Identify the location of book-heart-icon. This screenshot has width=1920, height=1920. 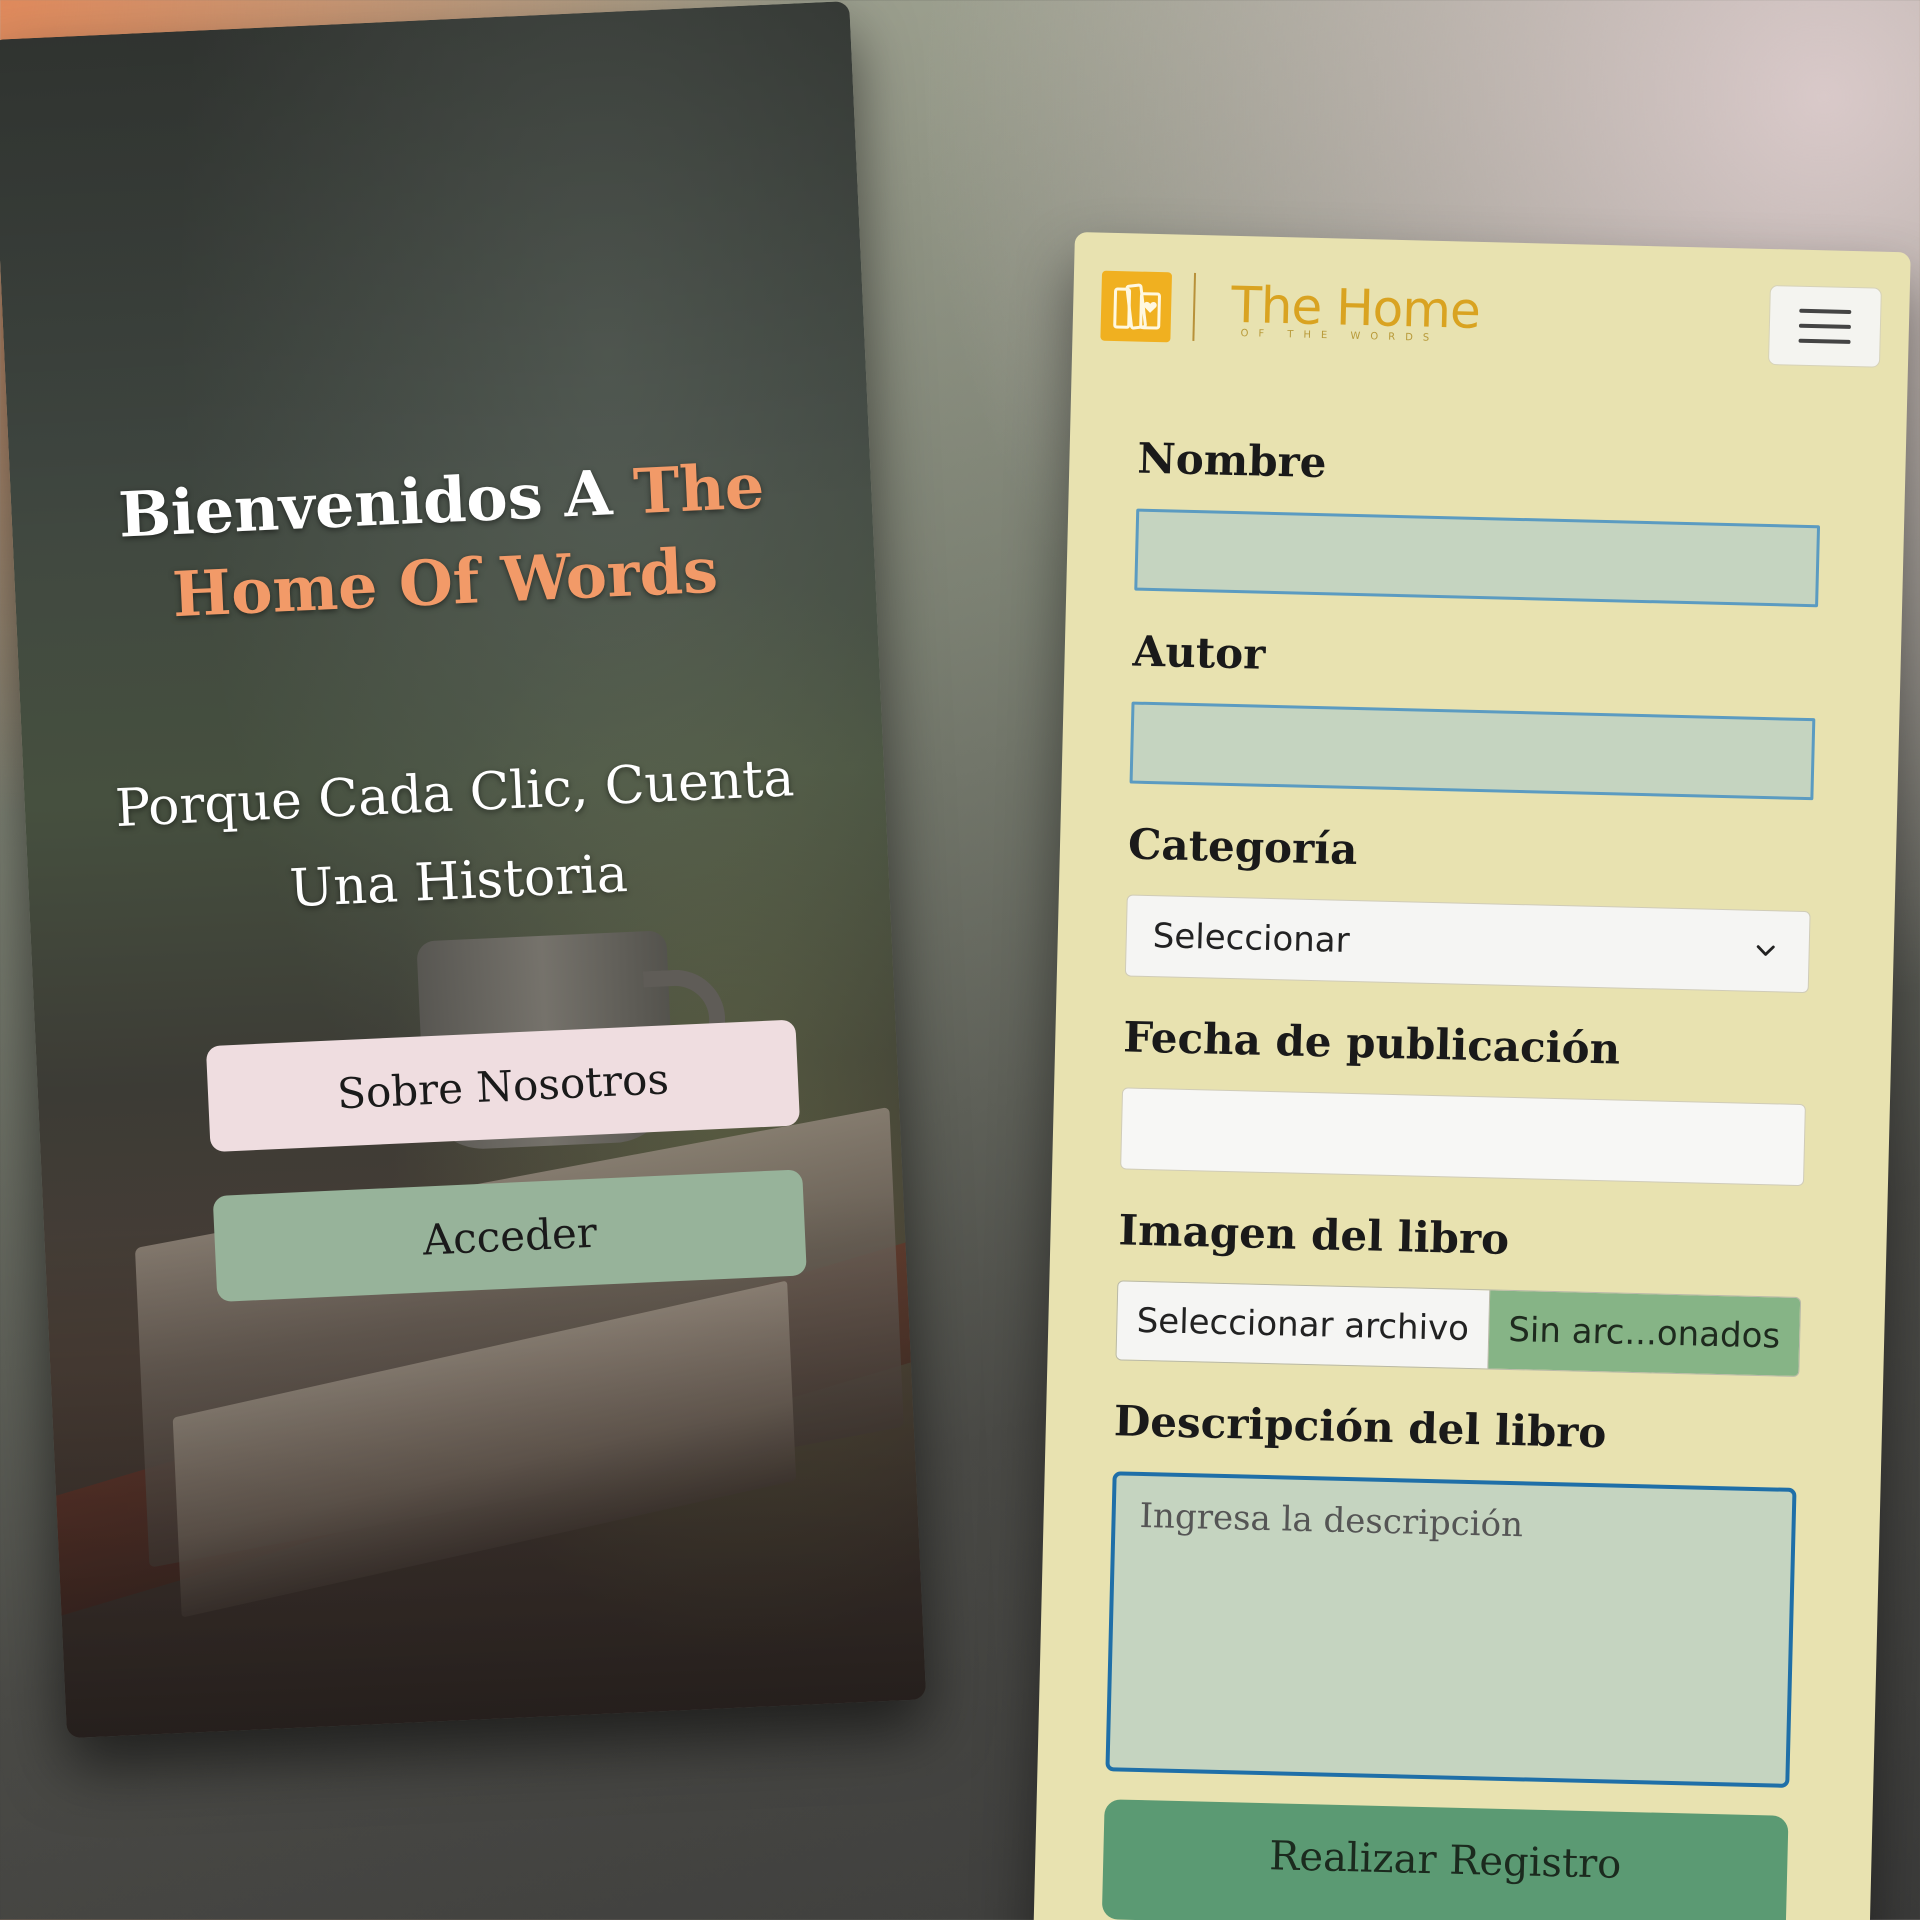
(1136, 306).